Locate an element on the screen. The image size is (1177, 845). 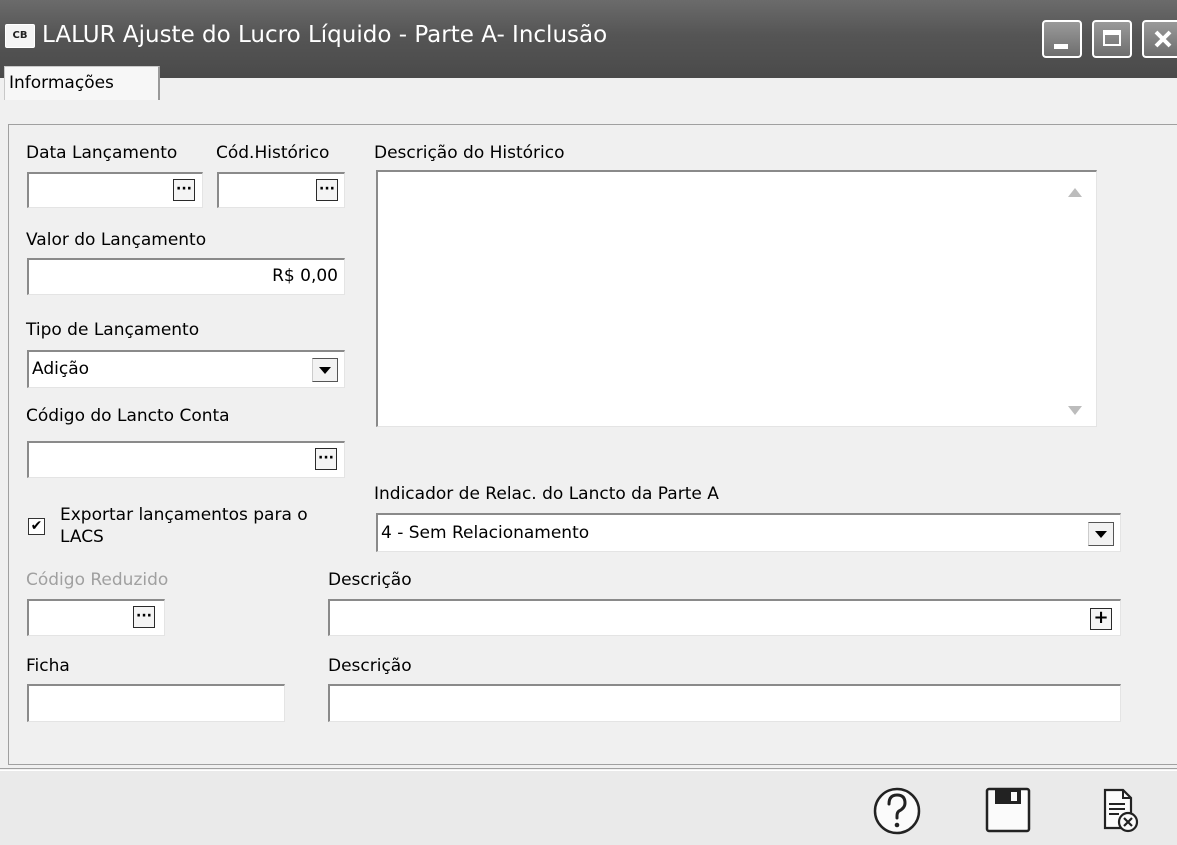
tab-informacoes-label: Informações is located at coordinates (61, 83).